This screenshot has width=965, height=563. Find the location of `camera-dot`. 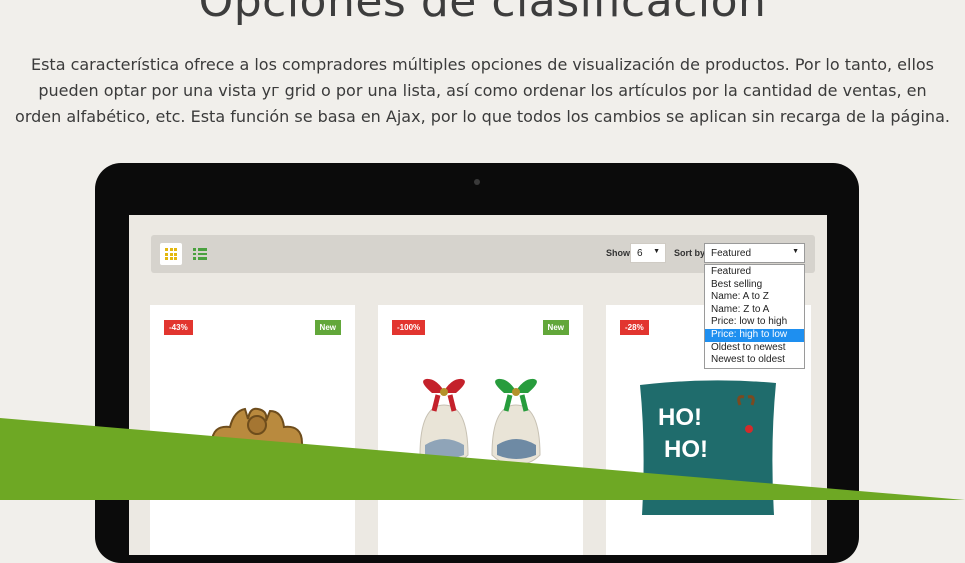

camera-dot is located at coordinates (477, 182).